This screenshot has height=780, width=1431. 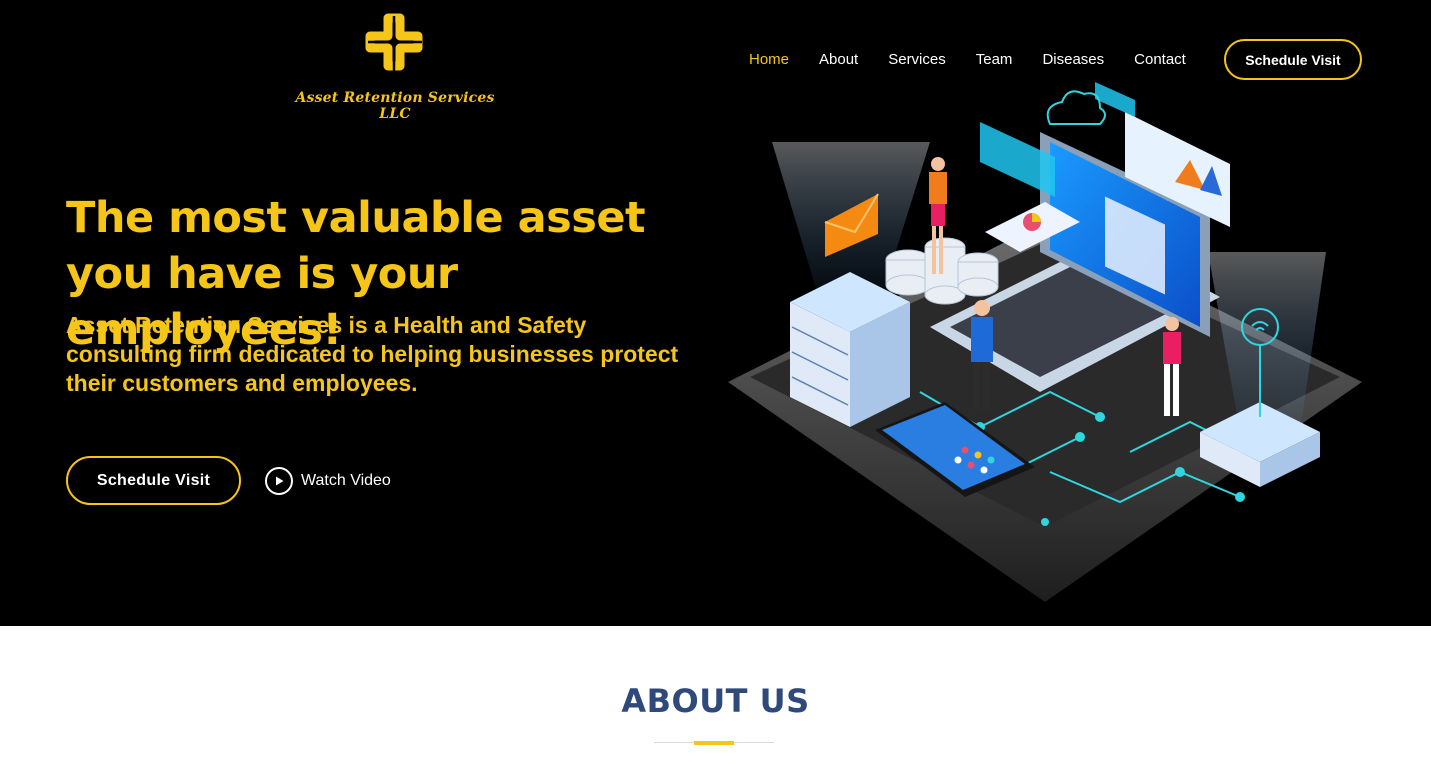 I want to click on about-section-title: ABOUT US, so click(x=715, y=701).